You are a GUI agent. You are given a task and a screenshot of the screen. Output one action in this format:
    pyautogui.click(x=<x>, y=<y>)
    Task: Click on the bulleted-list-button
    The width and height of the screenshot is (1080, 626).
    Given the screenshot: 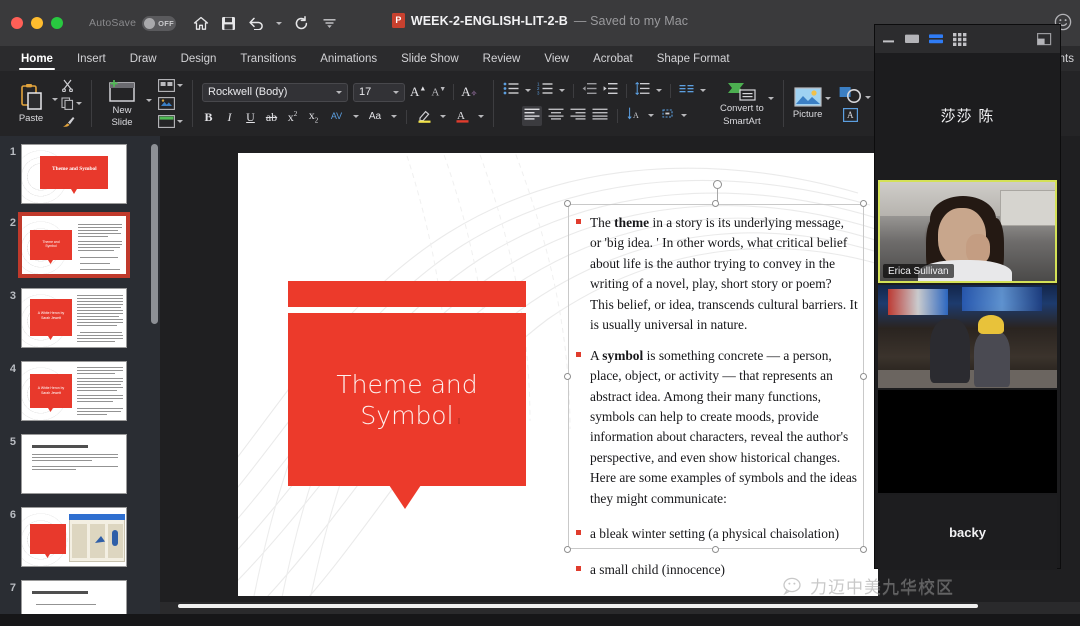 What is the action you would take?
    pyautogui.click(x=511, y=91)
    